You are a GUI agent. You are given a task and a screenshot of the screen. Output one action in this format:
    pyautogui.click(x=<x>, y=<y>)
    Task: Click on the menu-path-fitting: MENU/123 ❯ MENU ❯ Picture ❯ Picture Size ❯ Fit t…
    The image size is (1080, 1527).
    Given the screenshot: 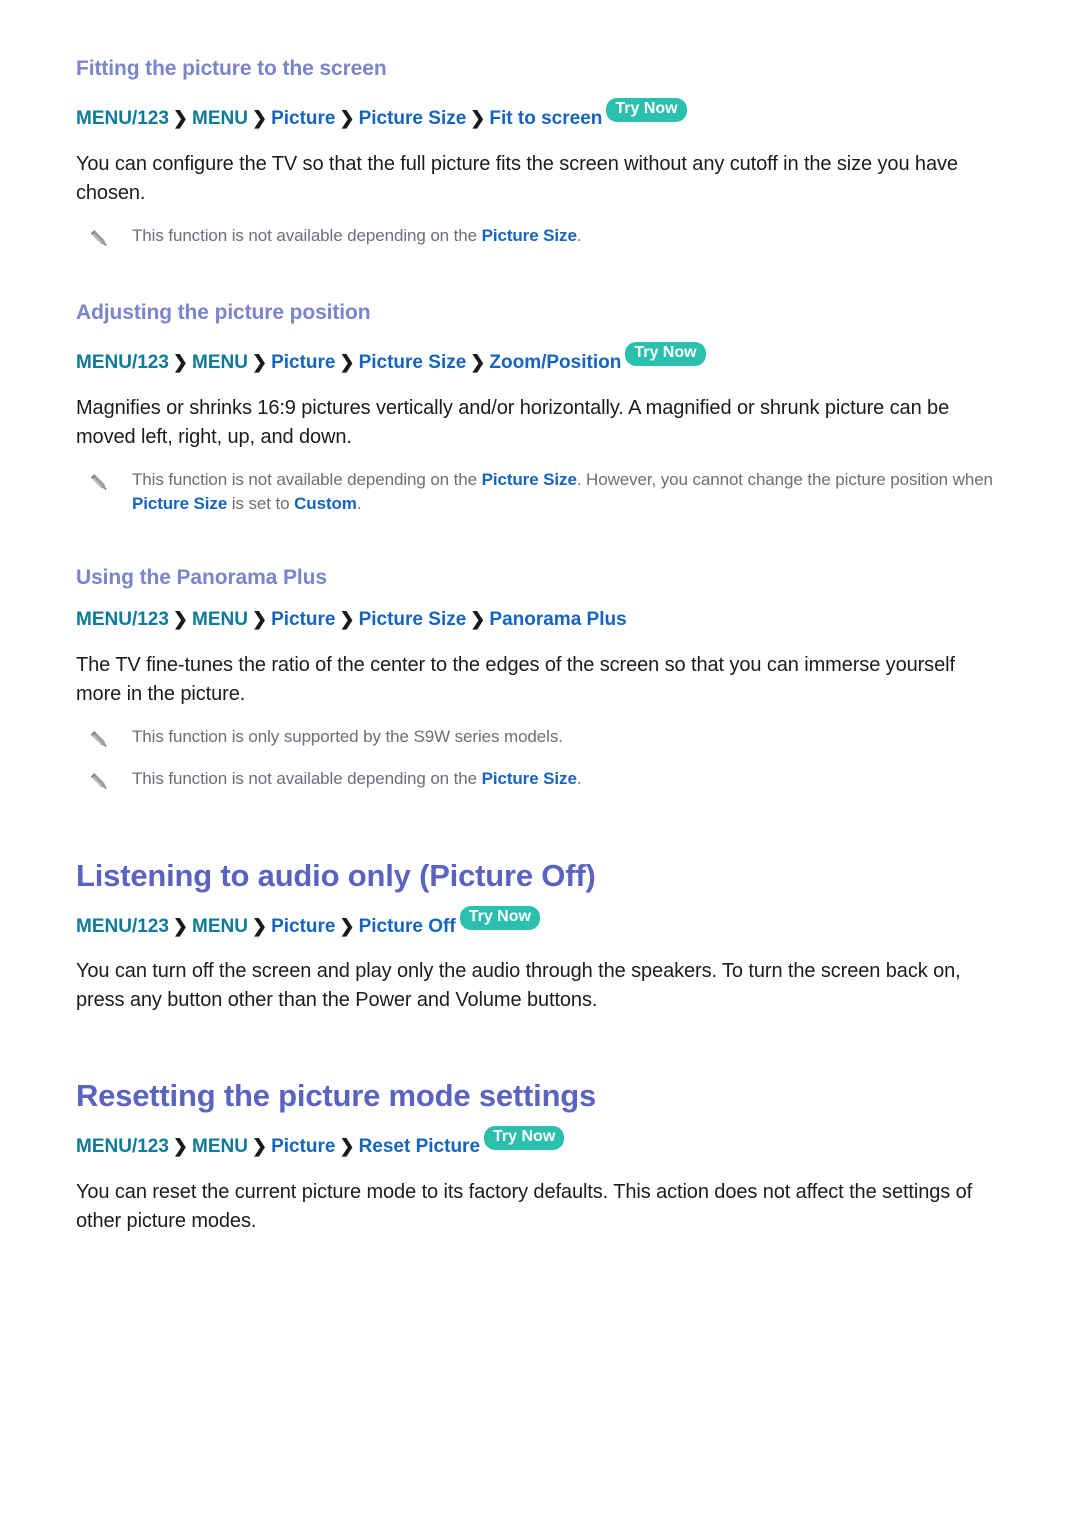 What is the action you would take?
    pyautogui.click(x=540, y=115)
    